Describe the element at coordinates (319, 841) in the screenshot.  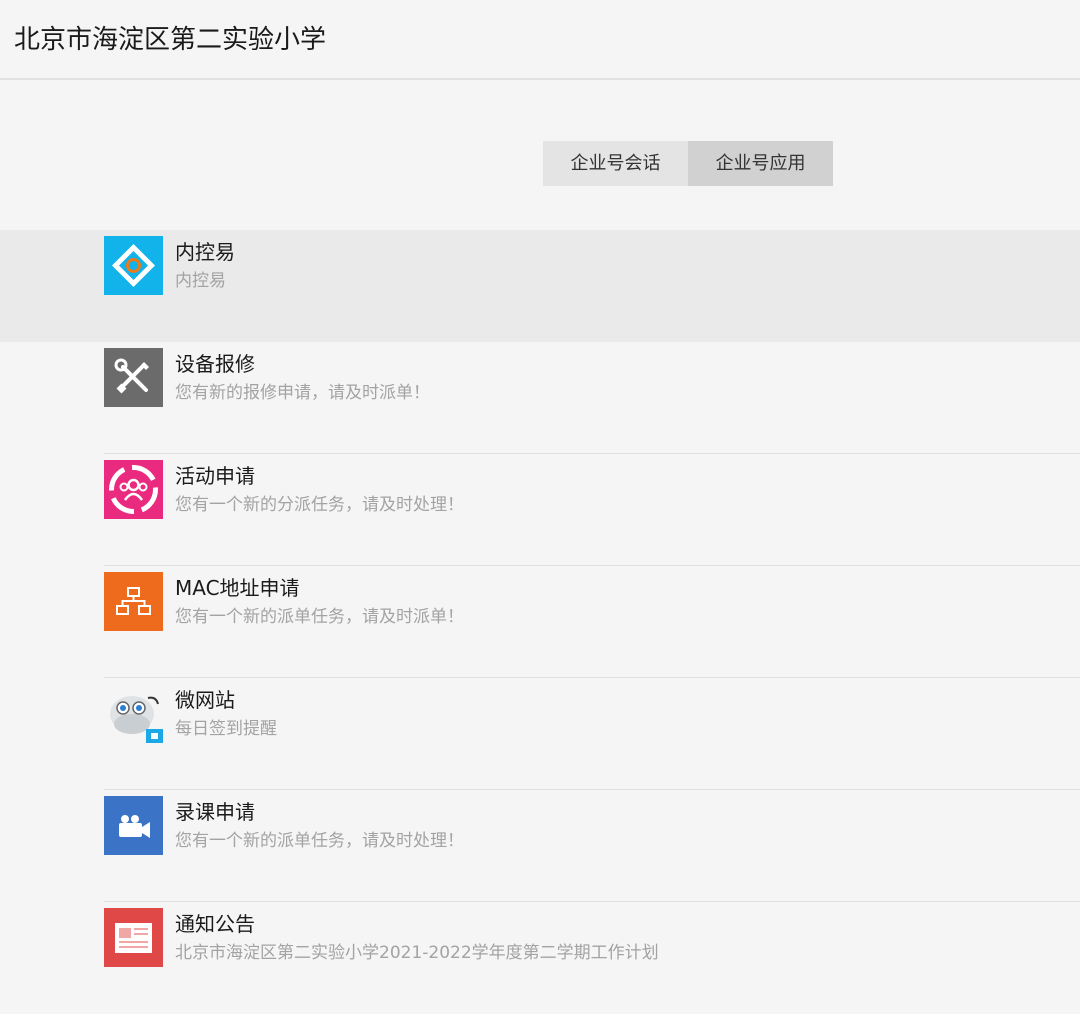
I see `app-description: 您有一个新的派单任务，请及时处理！` at that location.